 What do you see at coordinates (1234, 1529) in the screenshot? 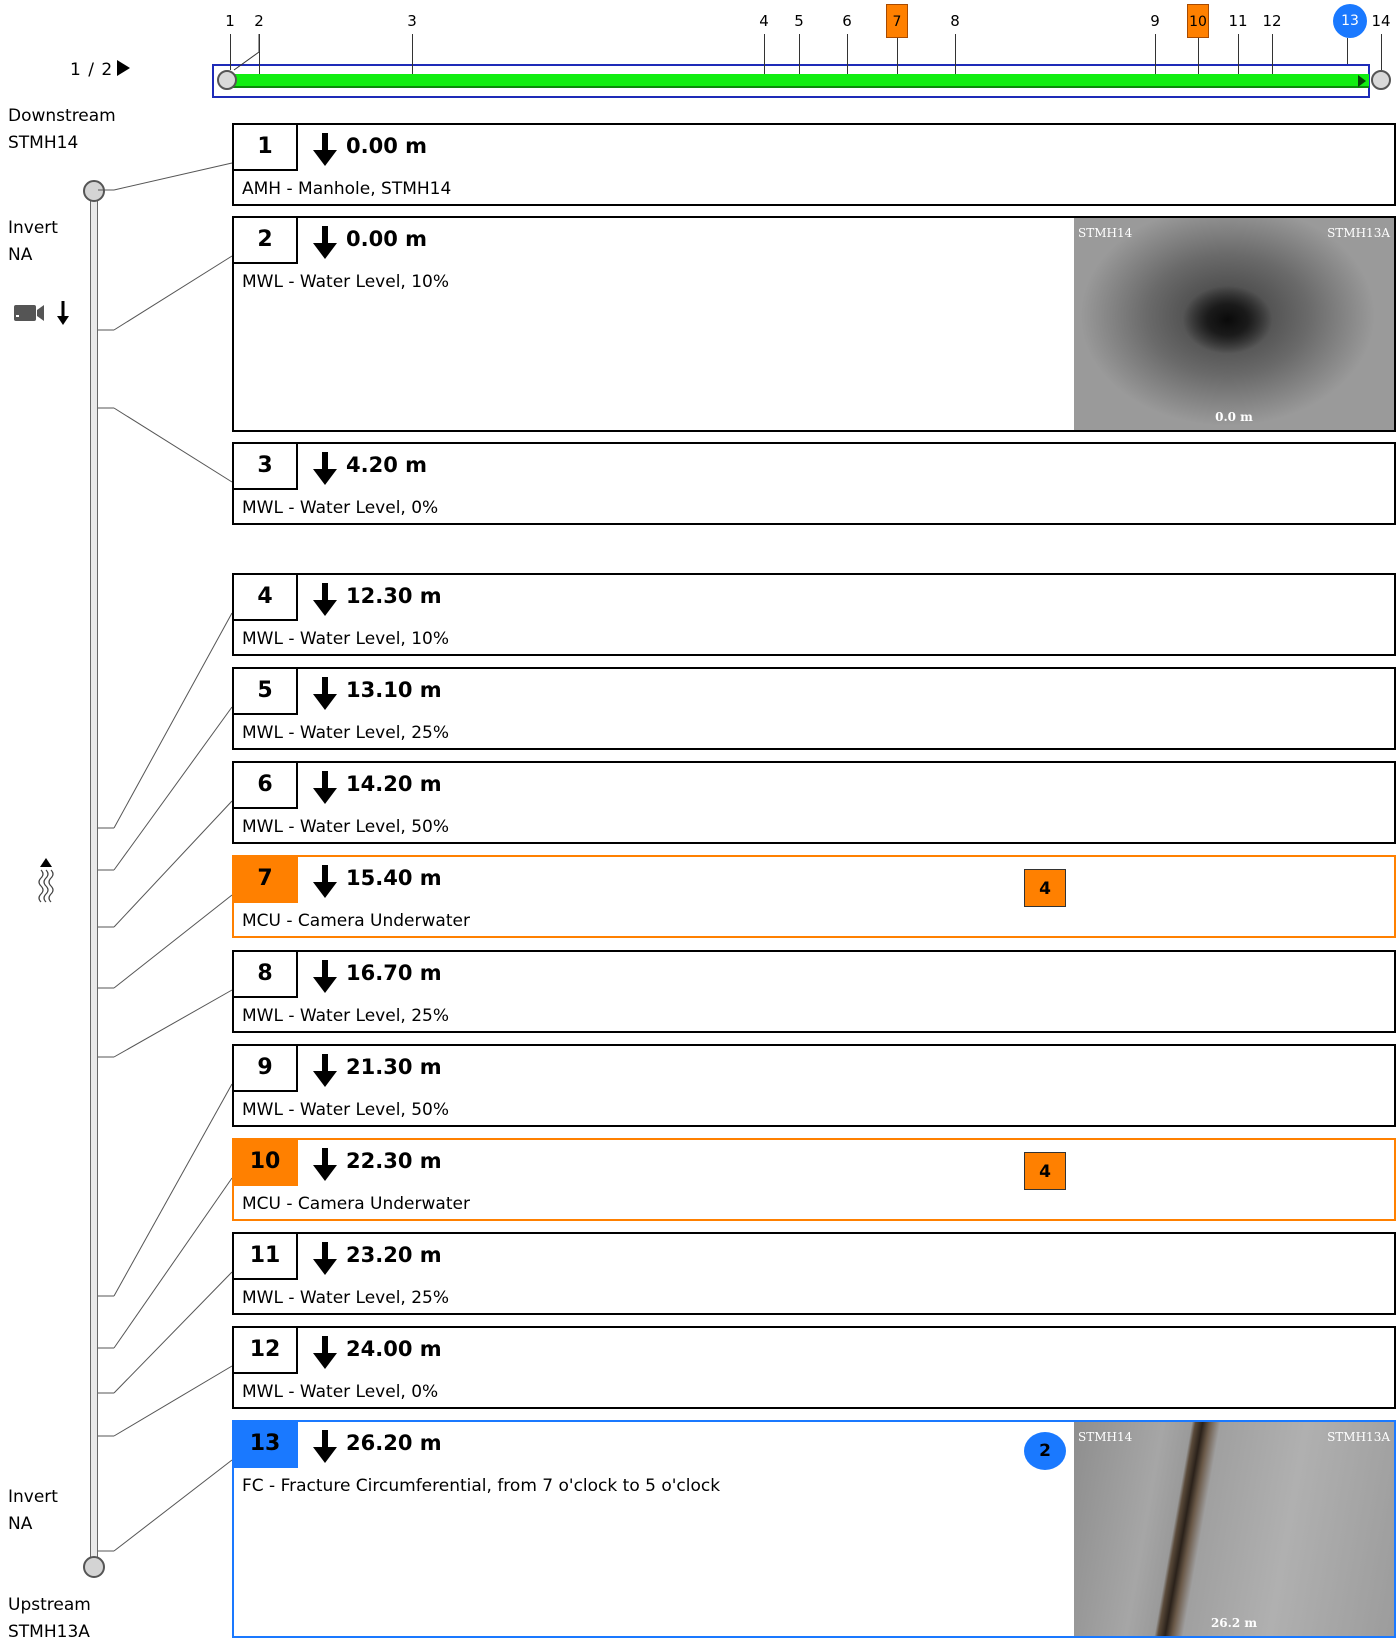
I see `observation-photo: STMH14 STMH13A 26.2 m` at bounding box center [1234, 1529].